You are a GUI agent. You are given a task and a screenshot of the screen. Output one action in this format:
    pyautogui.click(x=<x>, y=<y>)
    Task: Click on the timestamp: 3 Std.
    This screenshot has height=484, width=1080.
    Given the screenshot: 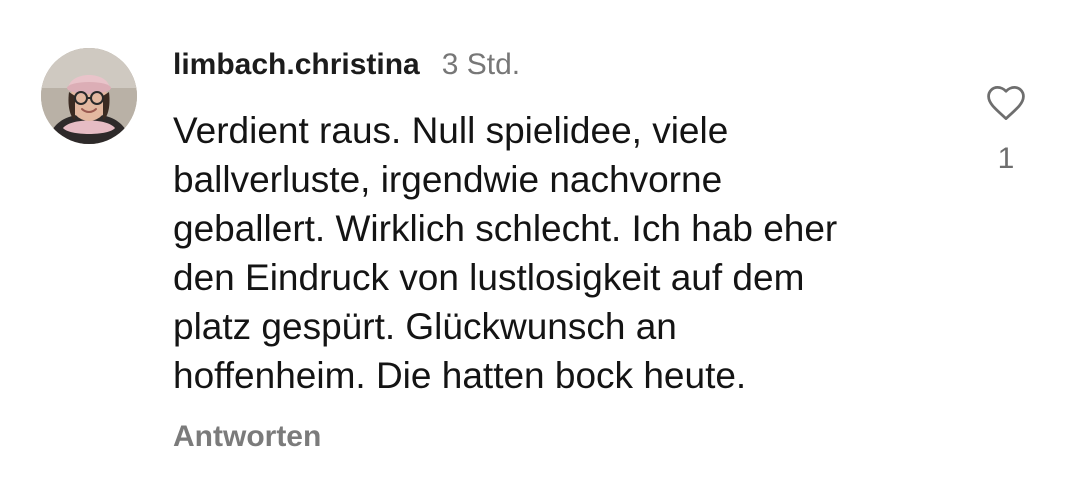 What is the action you would take?
    pyautogui.click(x=481, y=64)
    